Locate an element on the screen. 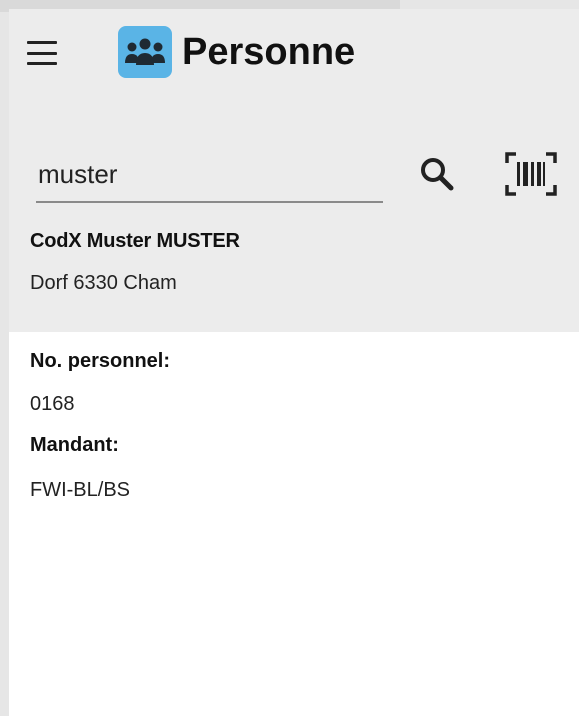 The height and width of the screenshot is (716, 579). search-icon is located at coordinates (437, 174).